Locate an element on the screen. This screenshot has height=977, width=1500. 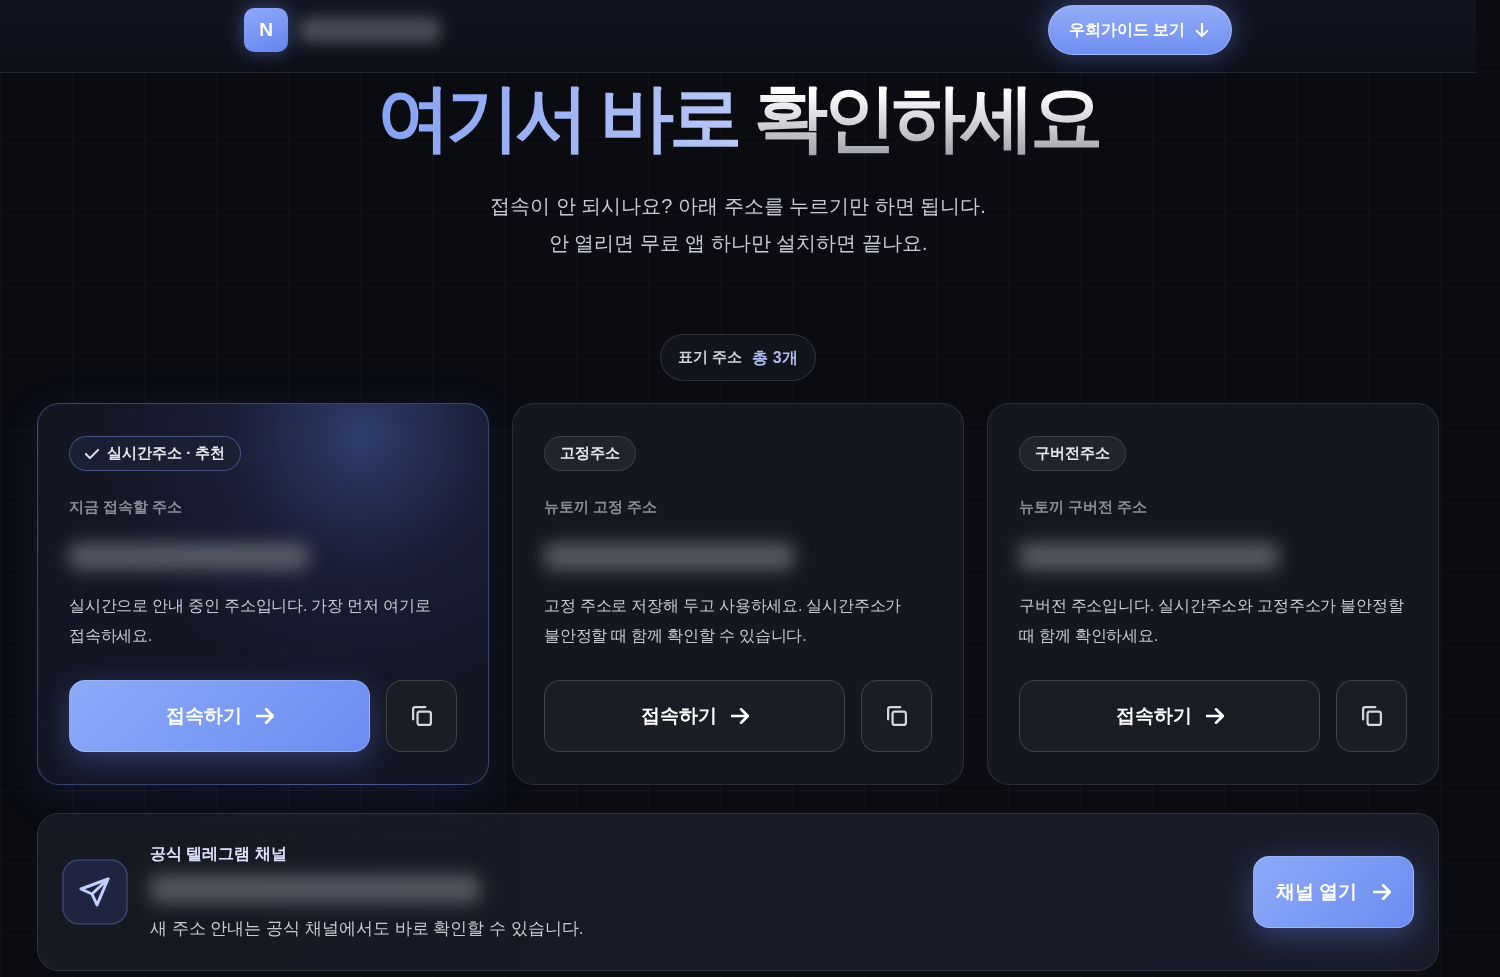
channel-description: 새 주소 안내는 공식 채널에서도 바로 확인할 수 있습니다. is located at coordinates (367, 929).